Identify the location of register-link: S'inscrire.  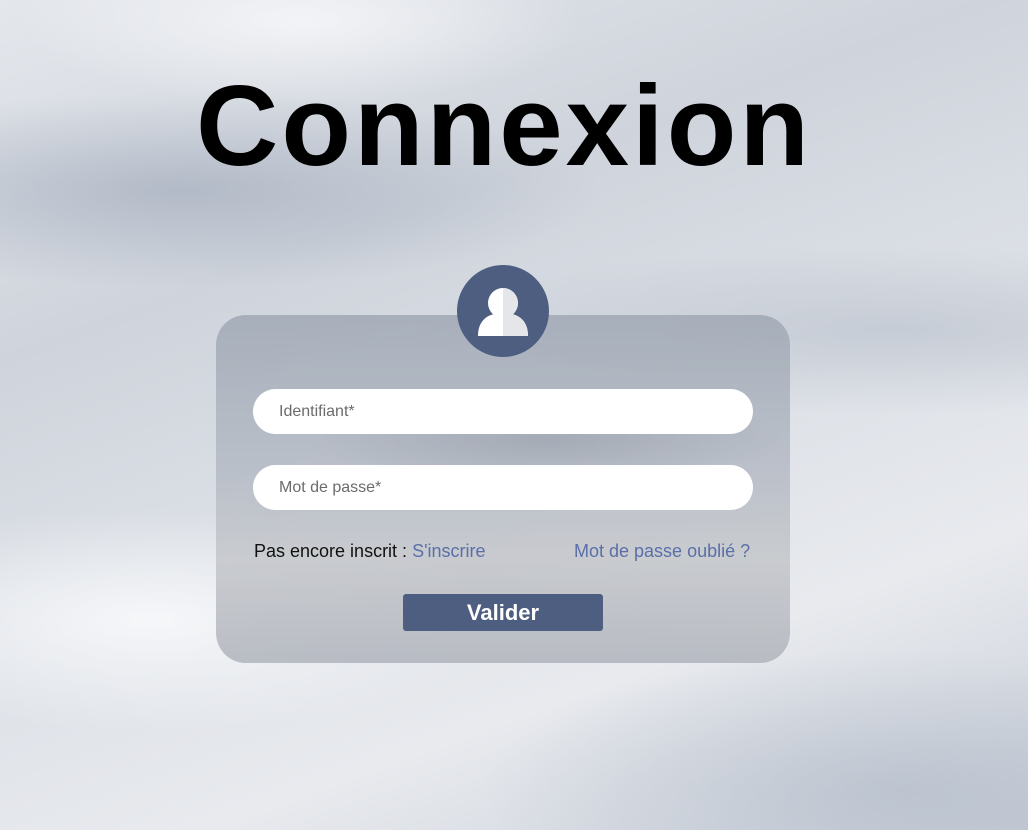
(448, 551).